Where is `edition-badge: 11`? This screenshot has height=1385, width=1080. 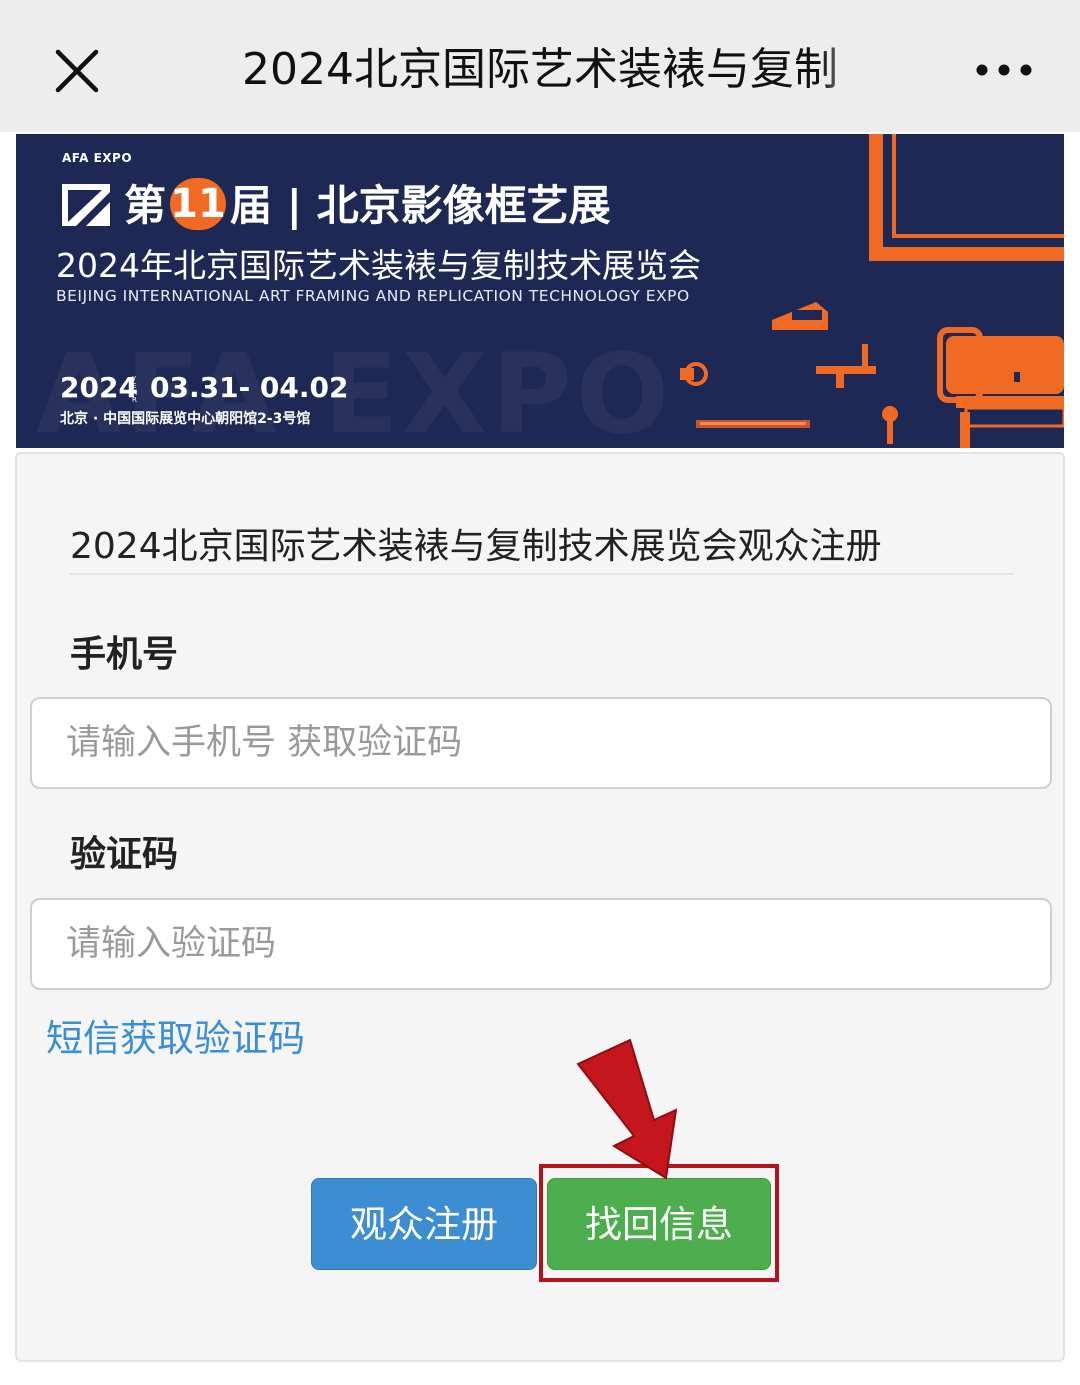
edition-badge: 11 is located at coordinates (198, 204).